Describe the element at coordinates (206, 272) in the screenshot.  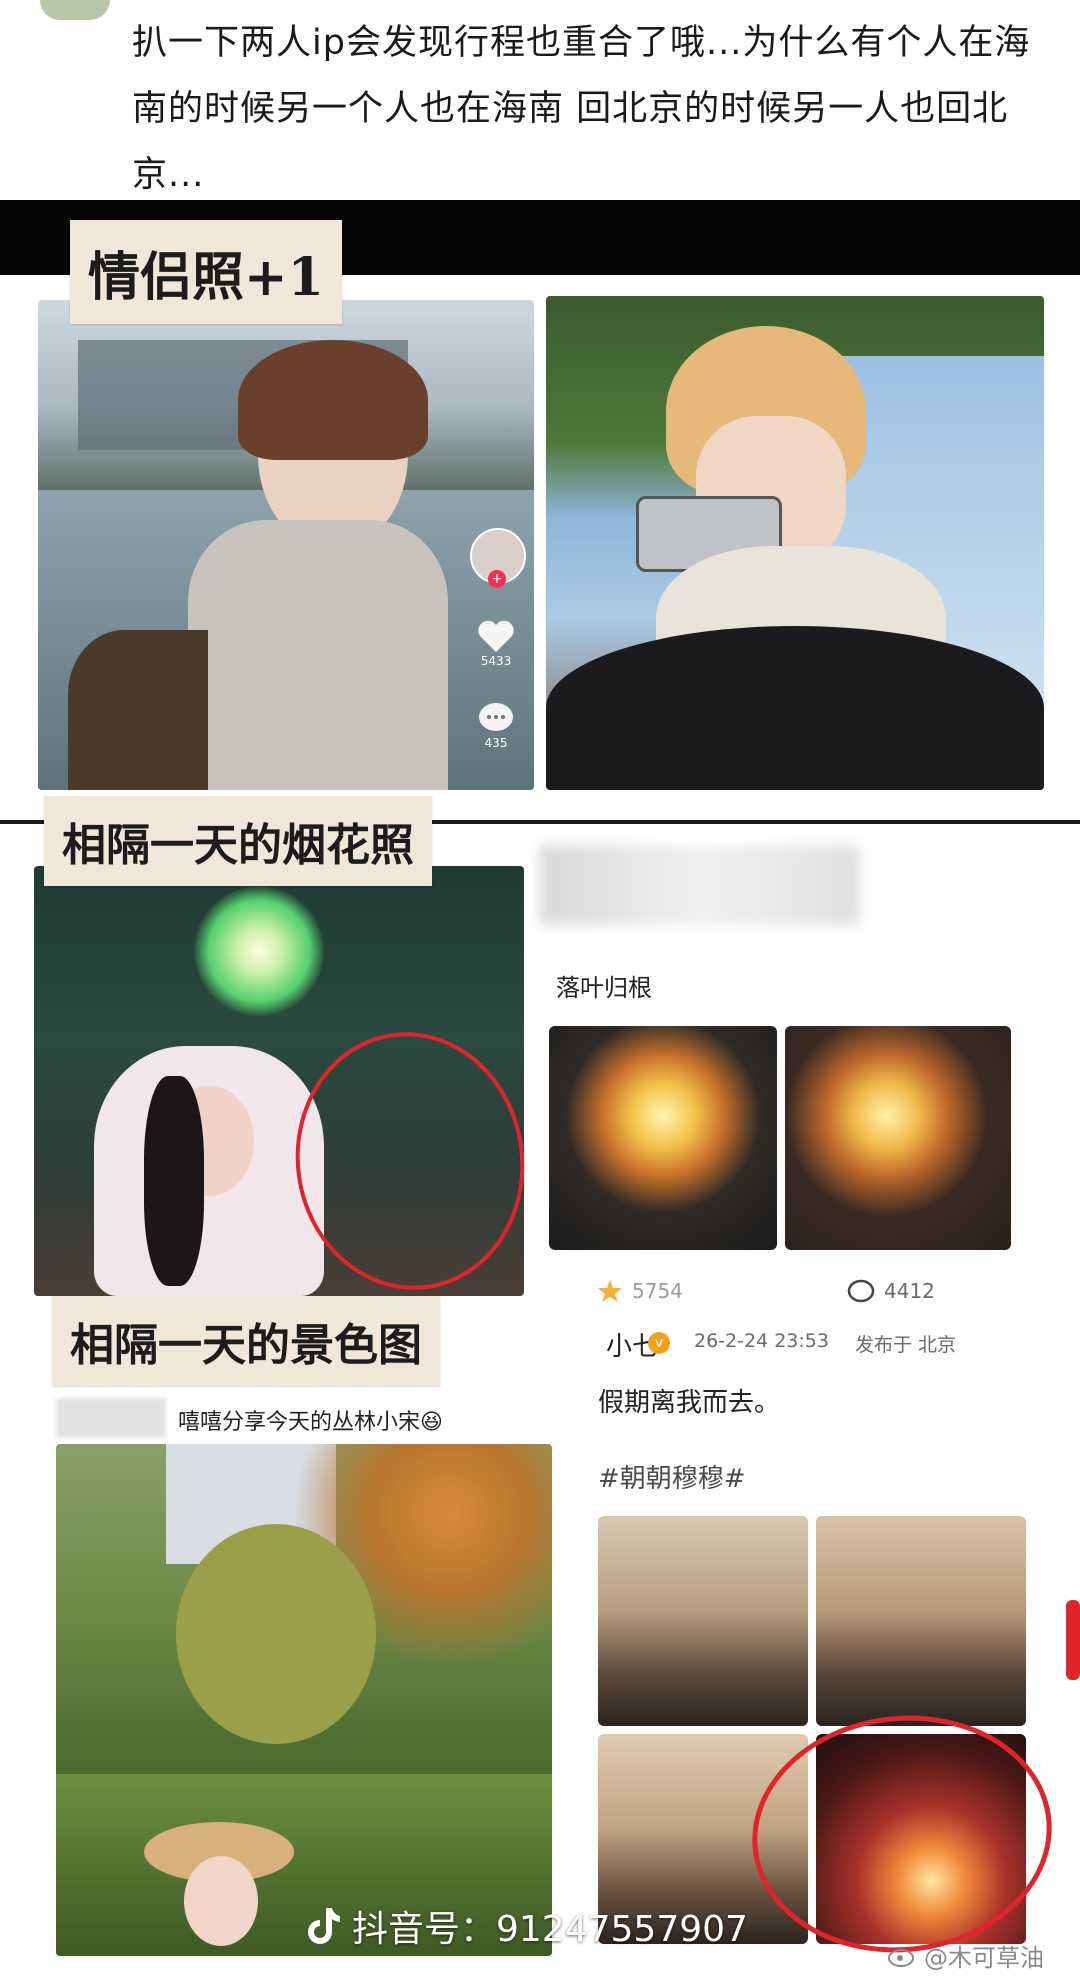
I see `section-label-couple: 情侣照+1` at that location.